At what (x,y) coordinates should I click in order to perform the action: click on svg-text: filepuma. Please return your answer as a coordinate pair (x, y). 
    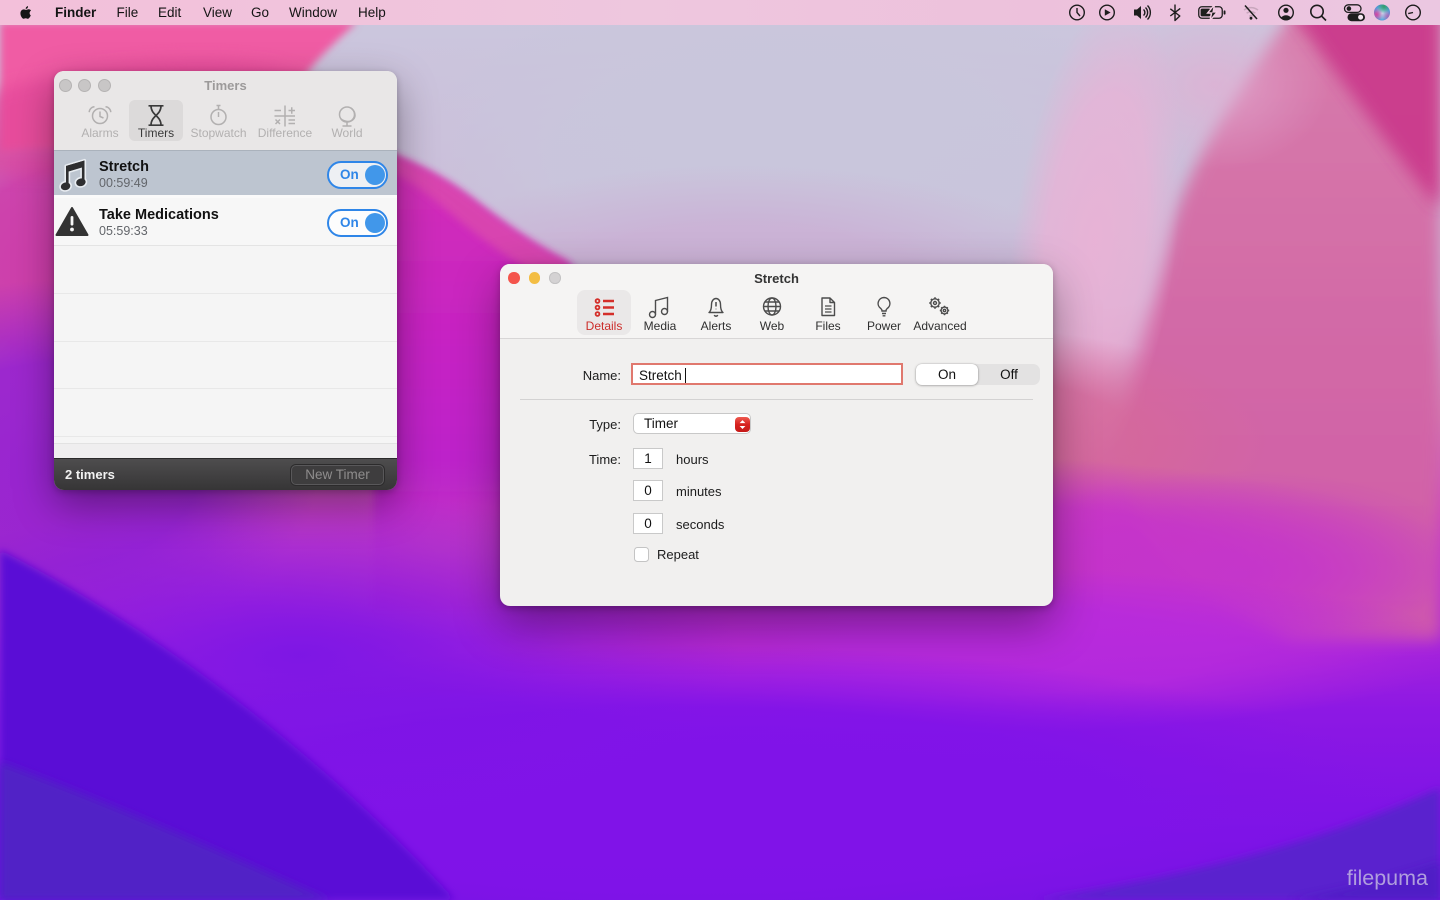
    Looking at the image, I should click on (1387, 878).